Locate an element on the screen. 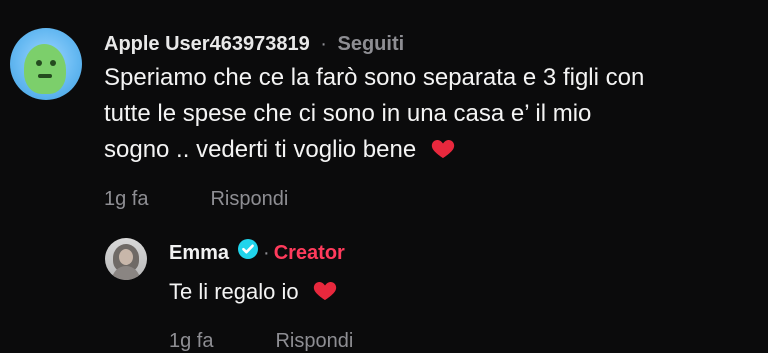 The height and width of the screenshot is (353, 768). reply-avatar is located at coordinates (126, 259).